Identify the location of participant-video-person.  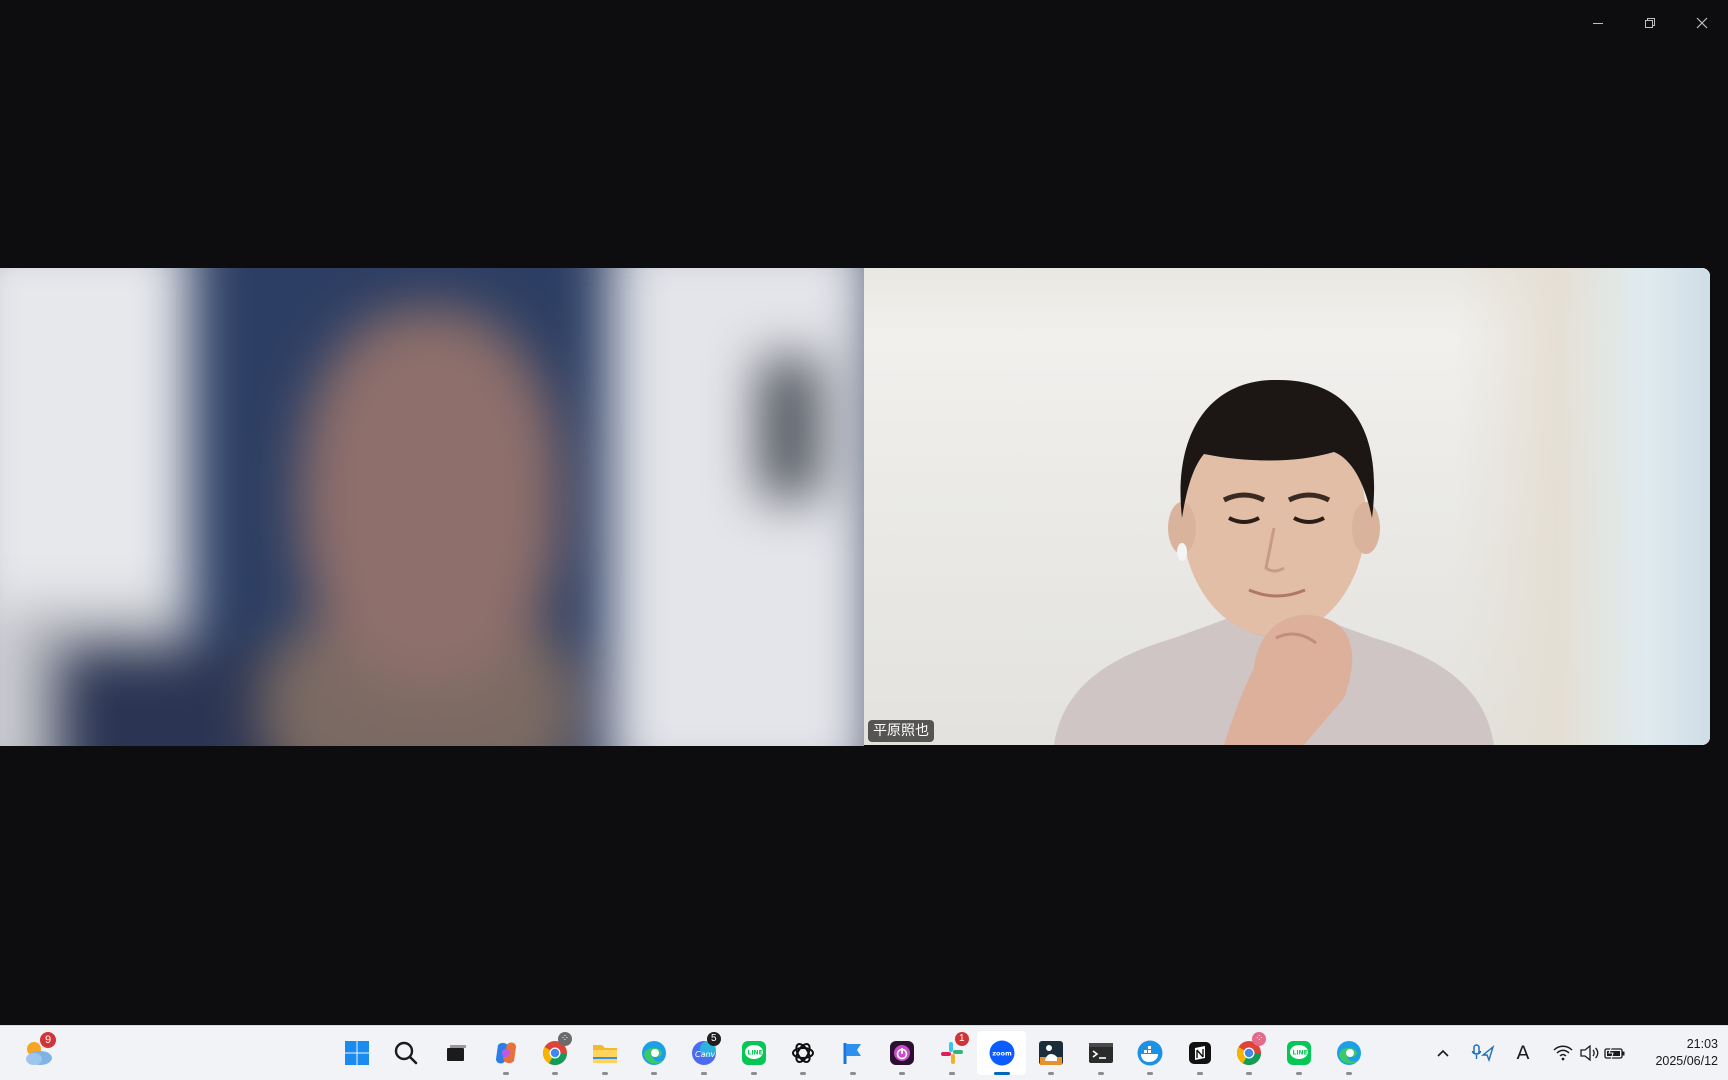
(1274, 562).